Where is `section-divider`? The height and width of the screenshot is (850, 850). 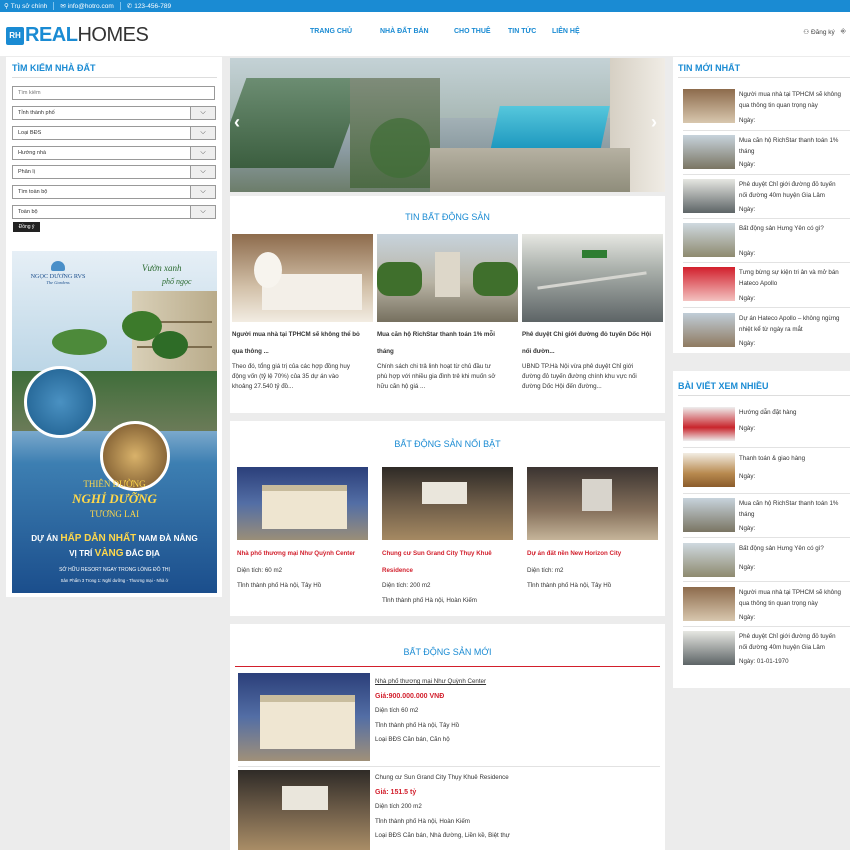 section-divider is located at coordinates (447, 666).